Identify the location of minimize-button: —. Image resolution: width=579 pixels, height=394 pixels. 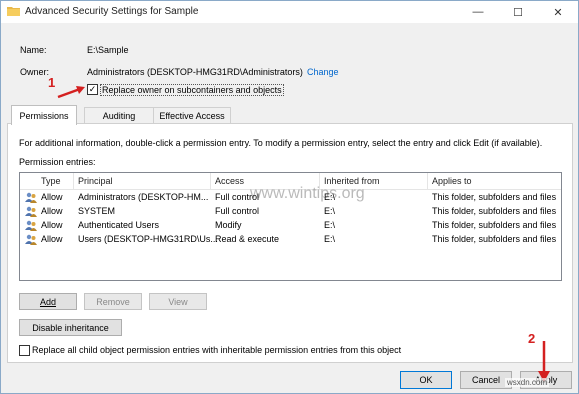
(478, 12).